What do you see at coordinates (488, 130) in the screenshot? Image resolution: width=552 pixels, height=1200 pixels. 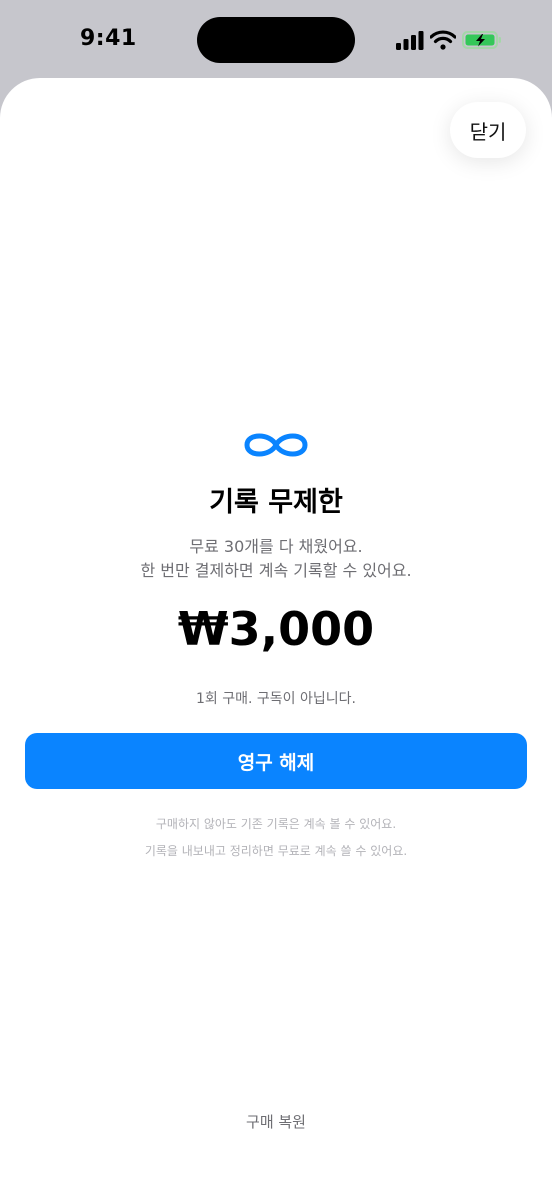 I see `close-button: 닫기` at bounding box center [488, 130].